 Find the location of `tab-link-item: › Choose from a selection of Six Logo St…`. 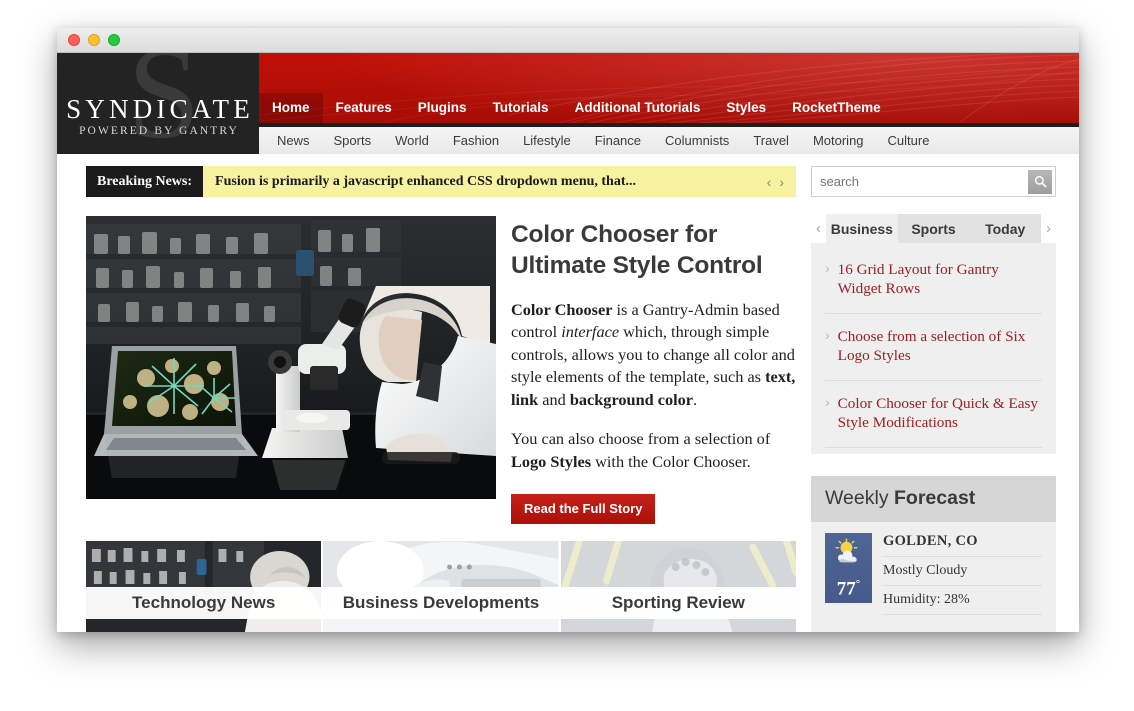

tab-link-item: › Choose from a selection of Six Logo St… is located at coordinates (933, 347).